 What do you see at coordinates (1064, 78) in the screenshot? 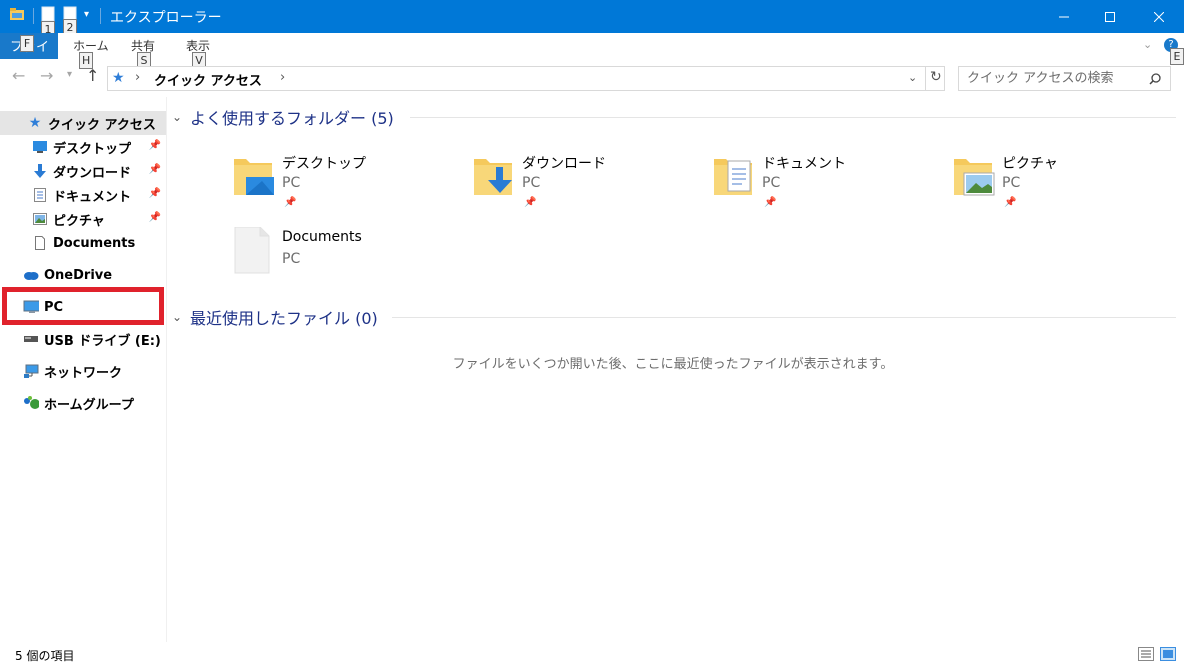
I see `search-input` at bounding box center [1064, 78].